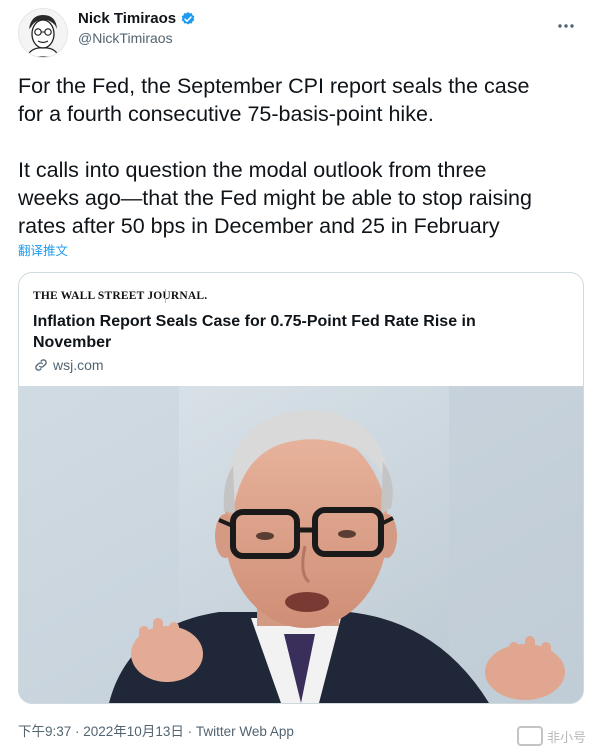 Image resolution: width=596 pixels, height=754 pixels. I want to click on watermark: 非小号, so click(551, 736).